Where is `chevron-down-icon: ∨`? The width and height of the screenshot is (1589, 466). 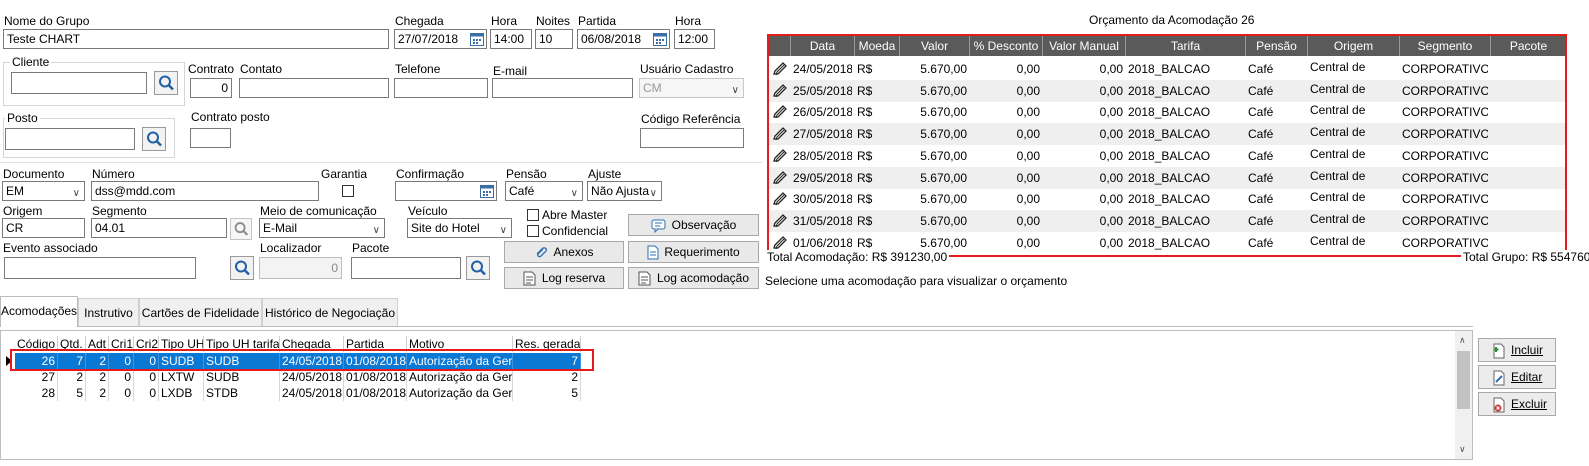
chevron-down-icon: ∨ is located at coordinates (574, 193).